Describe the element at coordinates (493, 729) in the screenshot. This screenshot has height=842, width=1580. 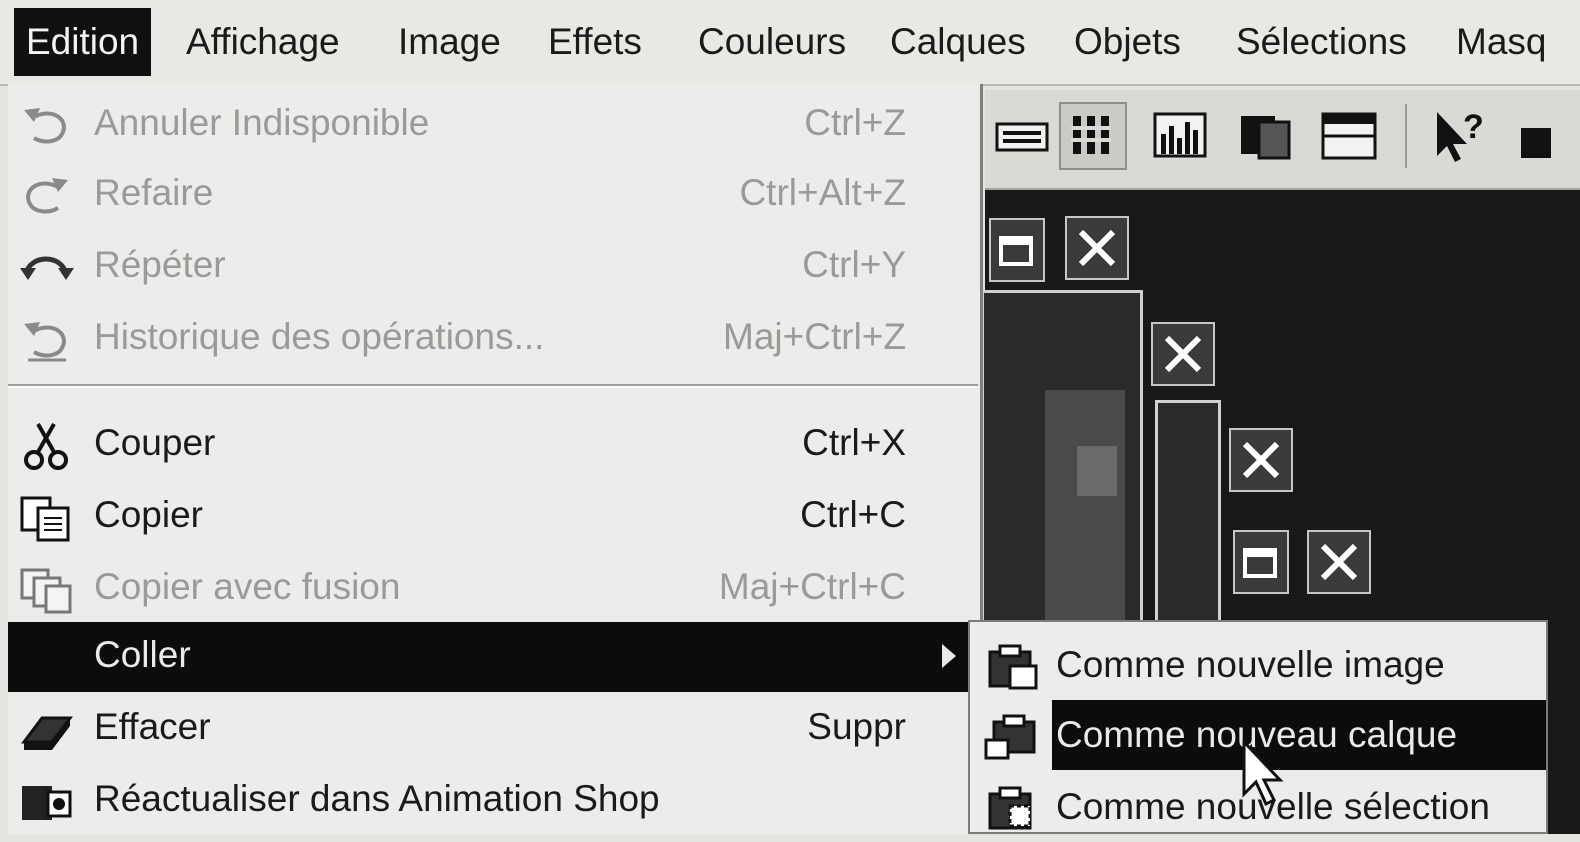
I see `menu-item-effacer: Effacer Suppr` at that location.